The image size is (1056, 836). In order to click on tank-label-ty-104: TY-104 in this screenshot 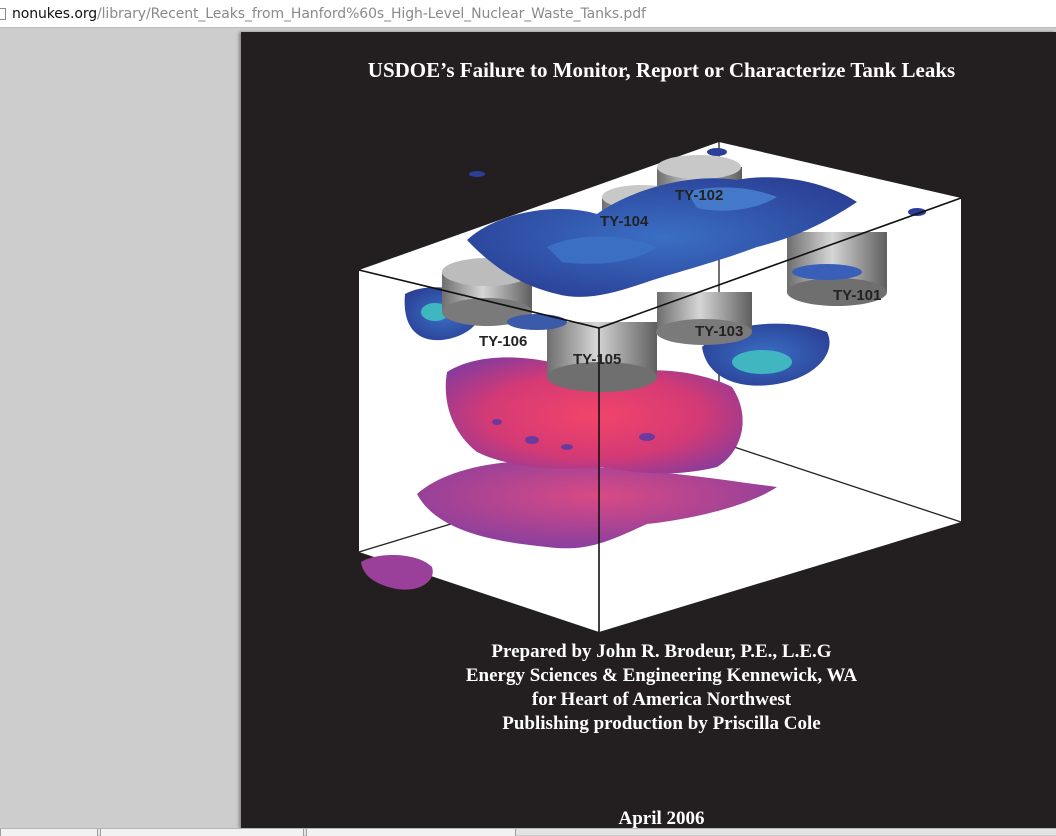, I will do `click(624, 221)`.